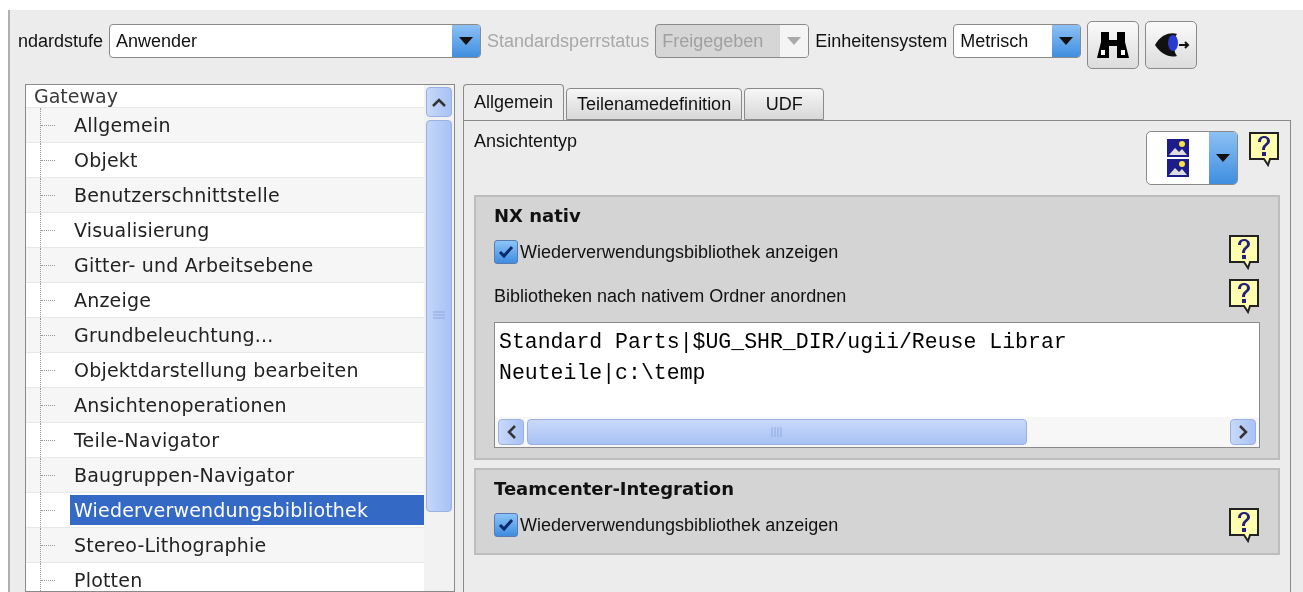 This screenshot has width=1303, height=592. Describe the element at coordinates (247, 230) in the screenshot. I see `tree-item: Visualisierung` at that location.